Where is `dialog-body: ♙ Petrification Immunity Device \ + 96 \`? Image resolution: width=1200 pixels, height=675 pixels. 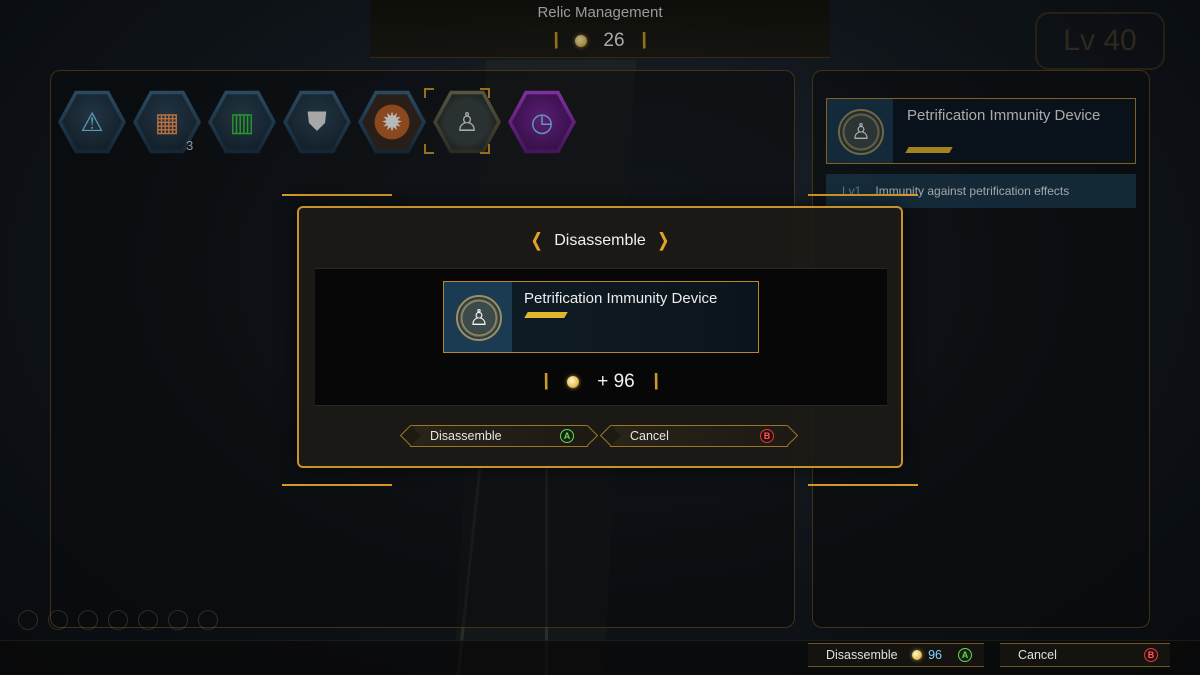 dialog-body: ♙ Petrification Immunity Device \ + 96 \ is located at coordinates (601, 337).